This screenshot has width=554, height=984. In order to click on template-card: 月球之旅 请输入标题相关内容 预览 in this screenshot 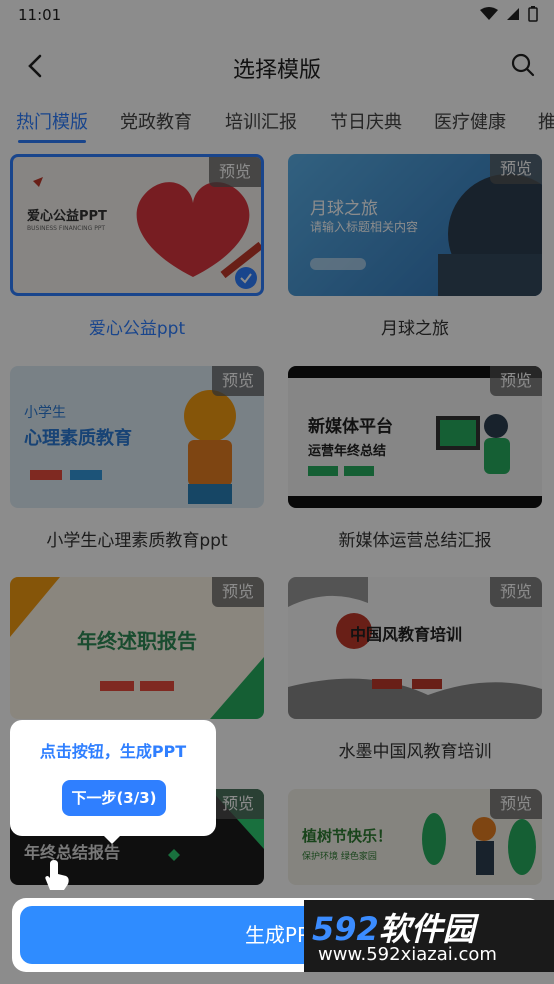, I will do `click(415, 225)`.